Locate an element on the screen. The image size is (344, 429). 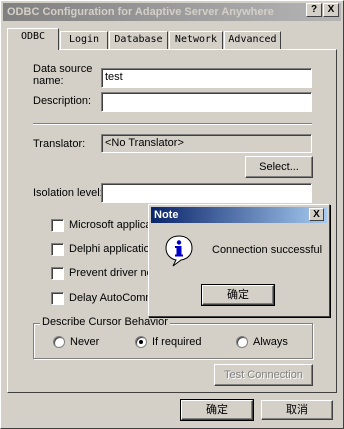
description-label: Description: is located at coordinates (62, 101).